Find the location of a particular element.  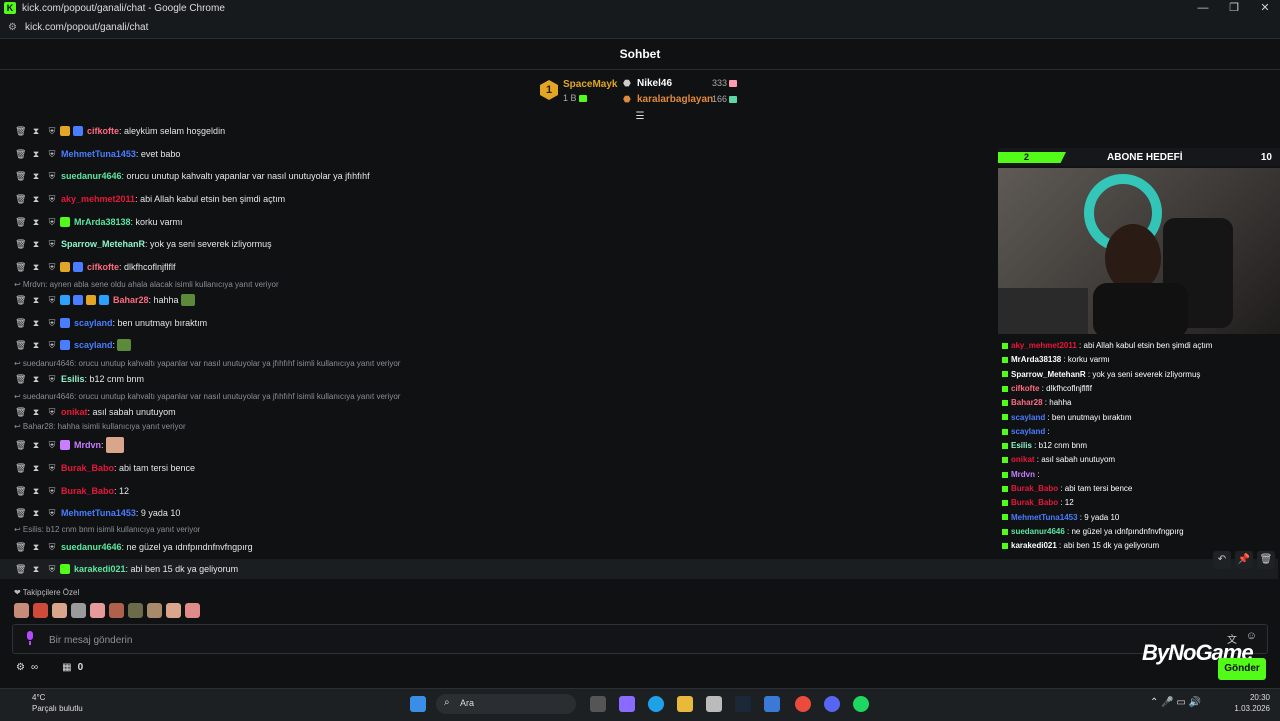

message-input is located at coordinates (599, 640).